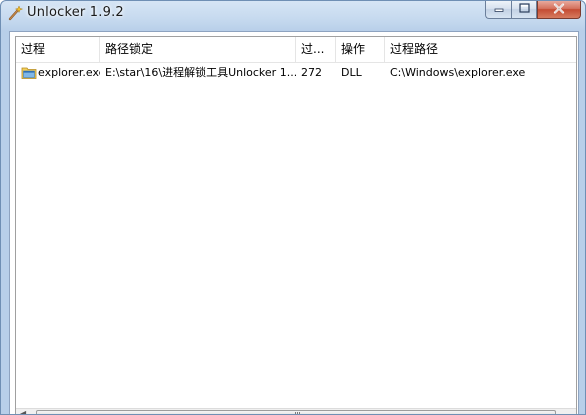  I want to click on close-icon, so click(559, 9).